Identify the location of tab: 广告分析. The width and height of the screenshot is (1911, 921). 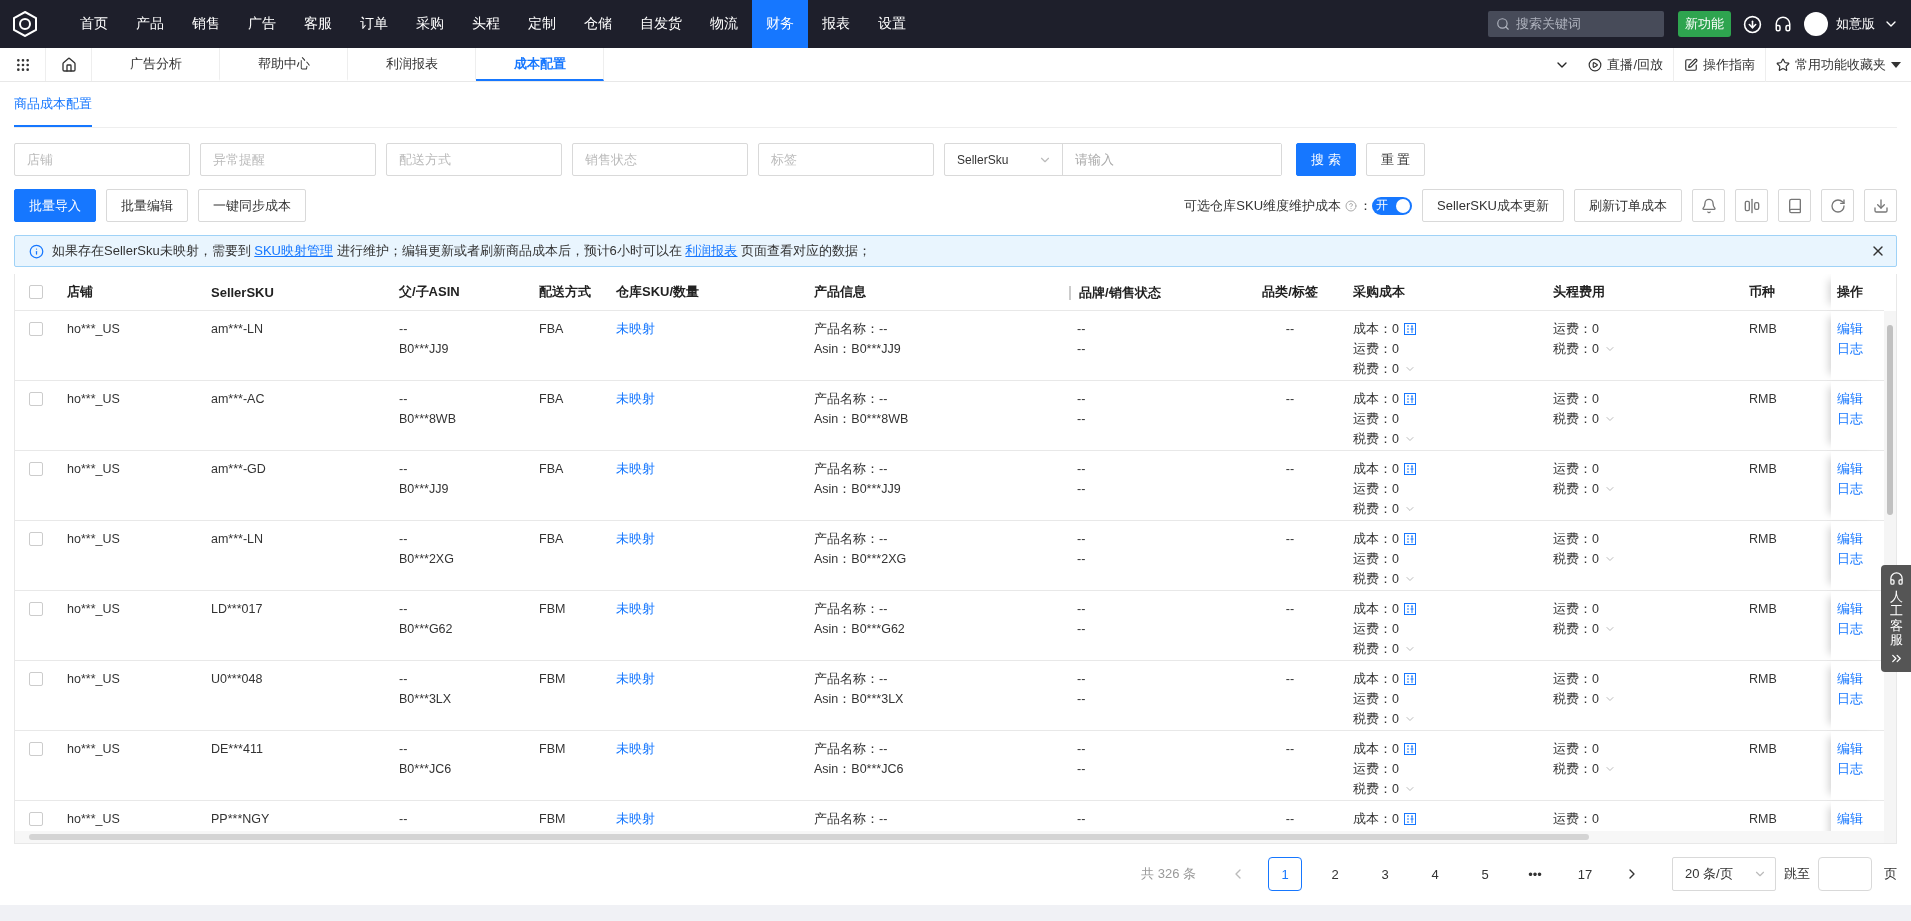
(156, 64).